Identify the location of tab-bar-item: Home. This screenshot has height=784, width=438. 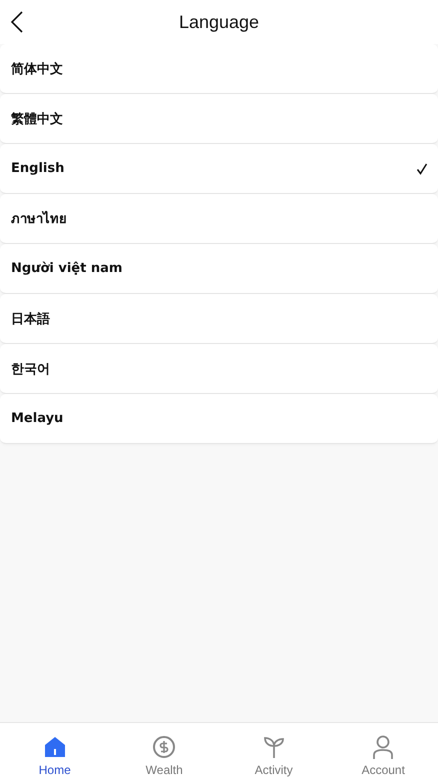
(55, 753).